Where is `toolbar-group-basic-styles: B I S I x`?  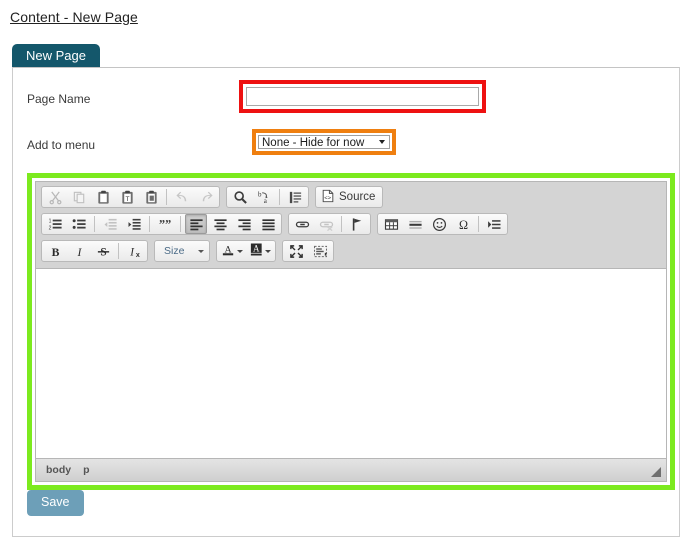 toolbar-group-basic-styles: B I S I x is located at coordinates (94, 251).